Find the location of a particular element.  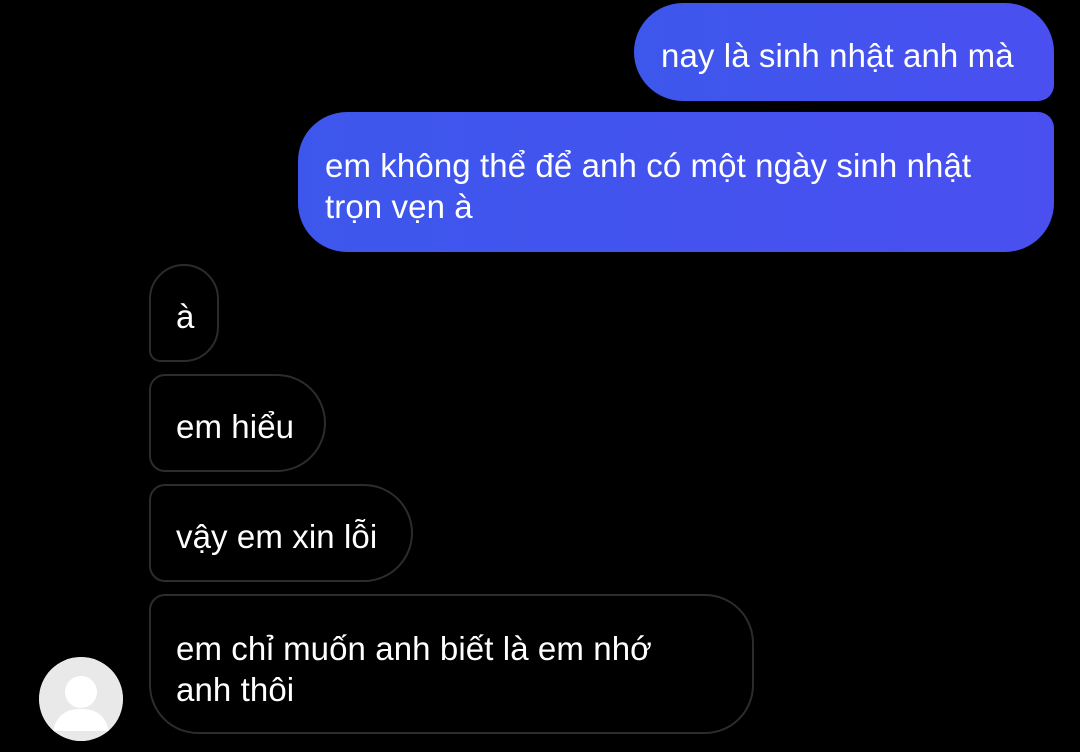

contact-avatar is located at coordinates (81, 699).